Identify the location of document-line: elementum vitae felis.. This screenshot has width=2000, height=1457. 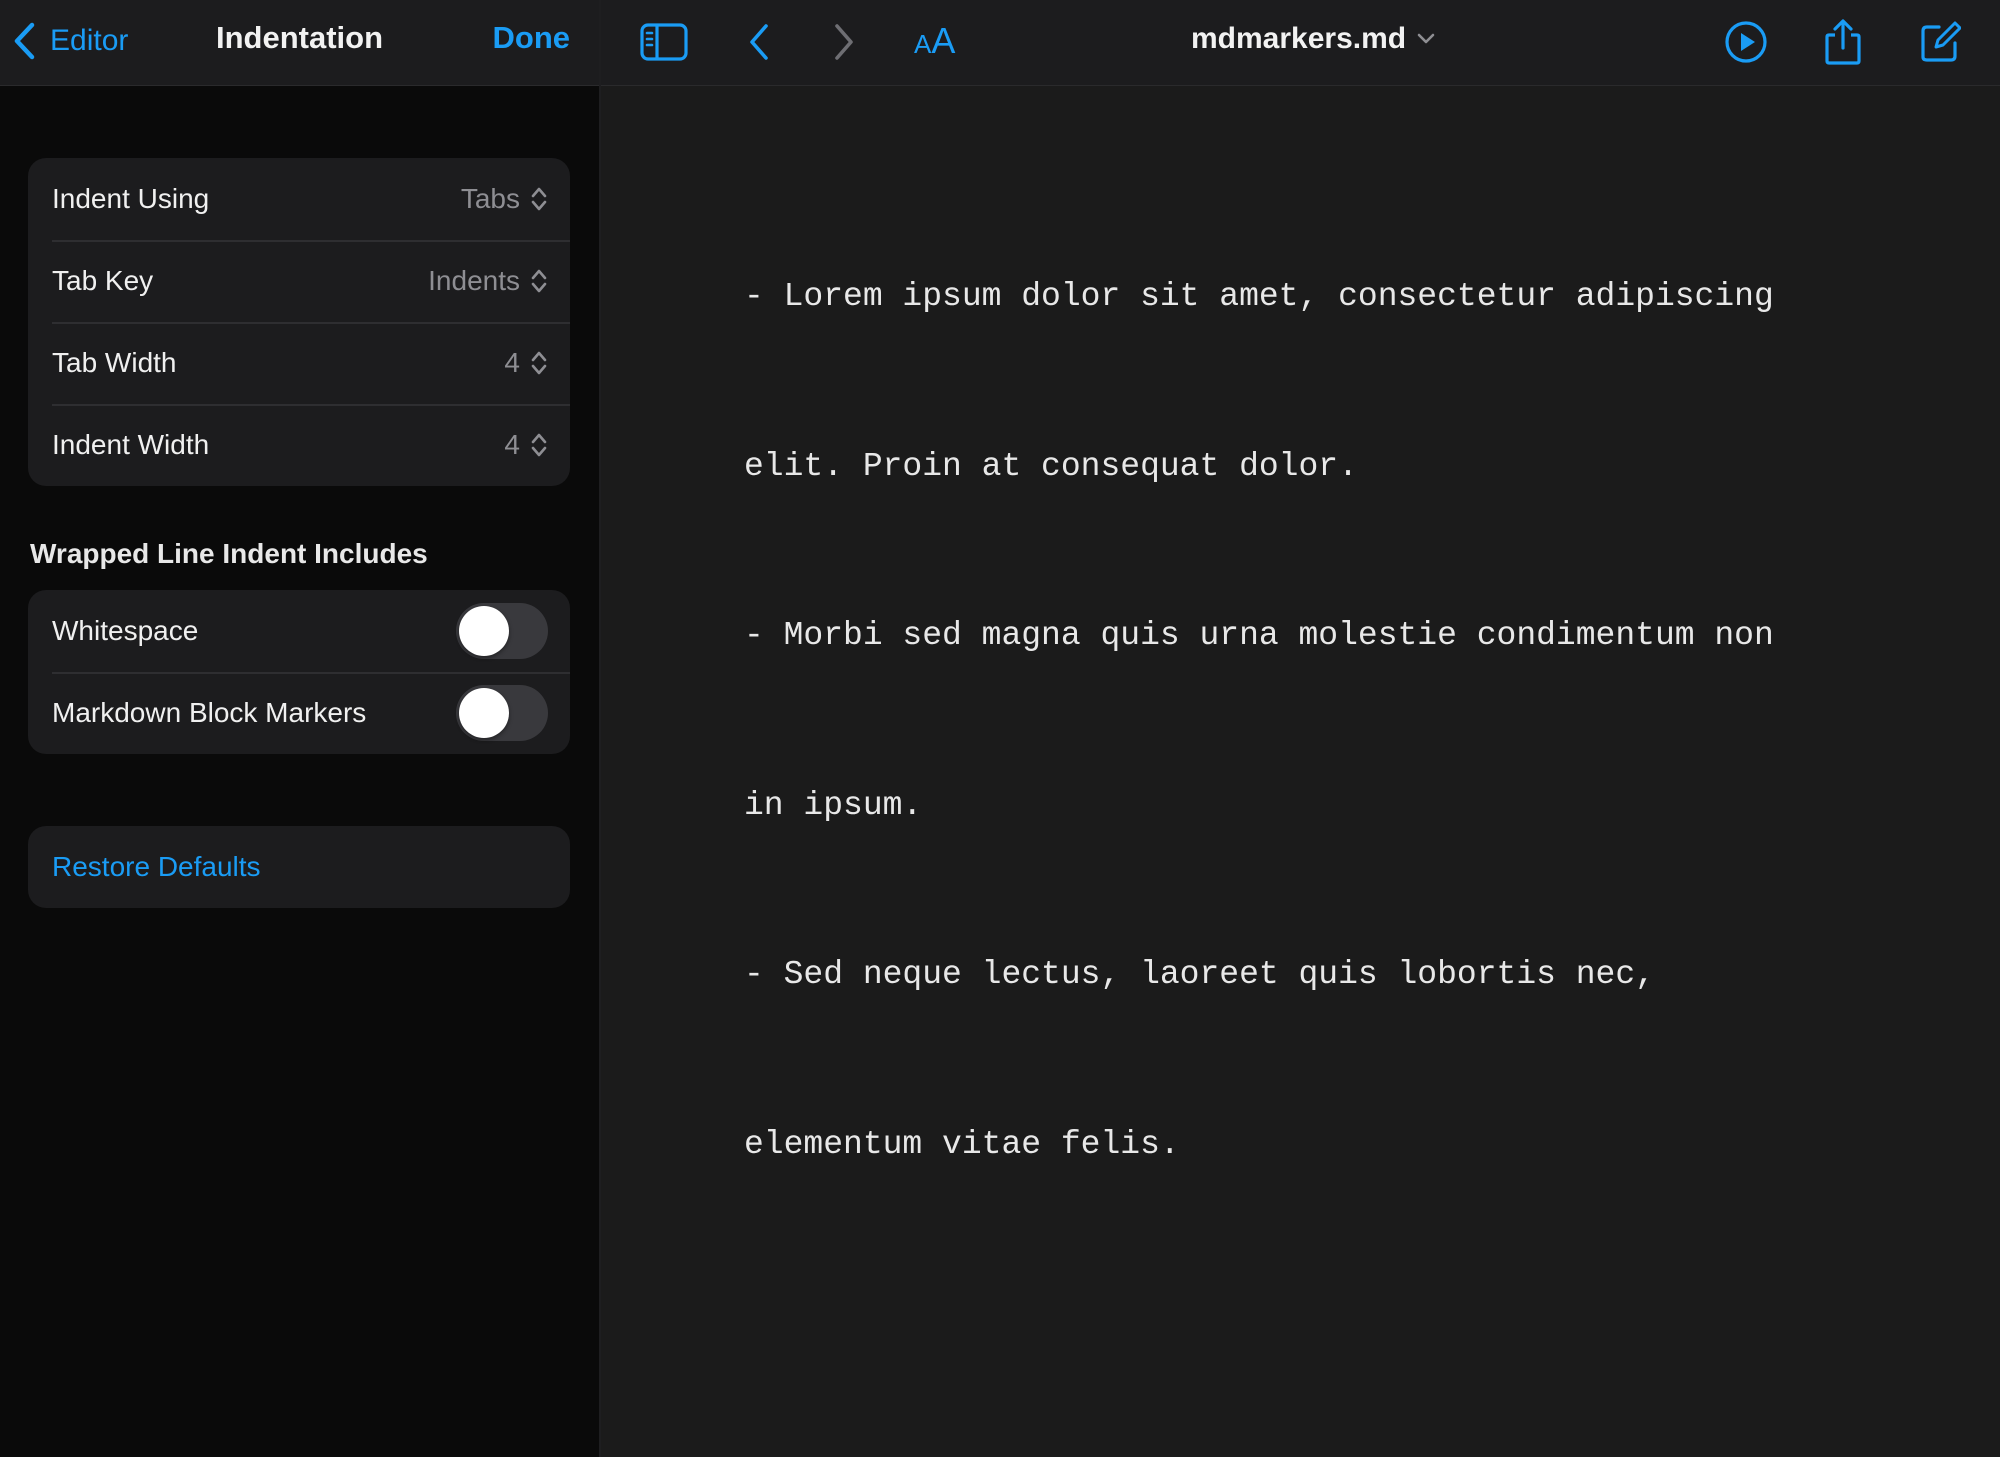
(962, 1144).